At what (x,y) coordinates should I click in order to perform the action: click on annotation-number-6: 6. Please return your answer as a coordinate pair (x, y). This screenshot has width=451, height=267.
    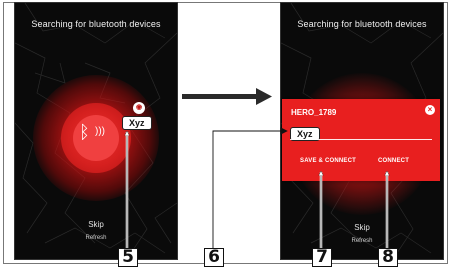
    Looking at the image, I should click on (214, 257).